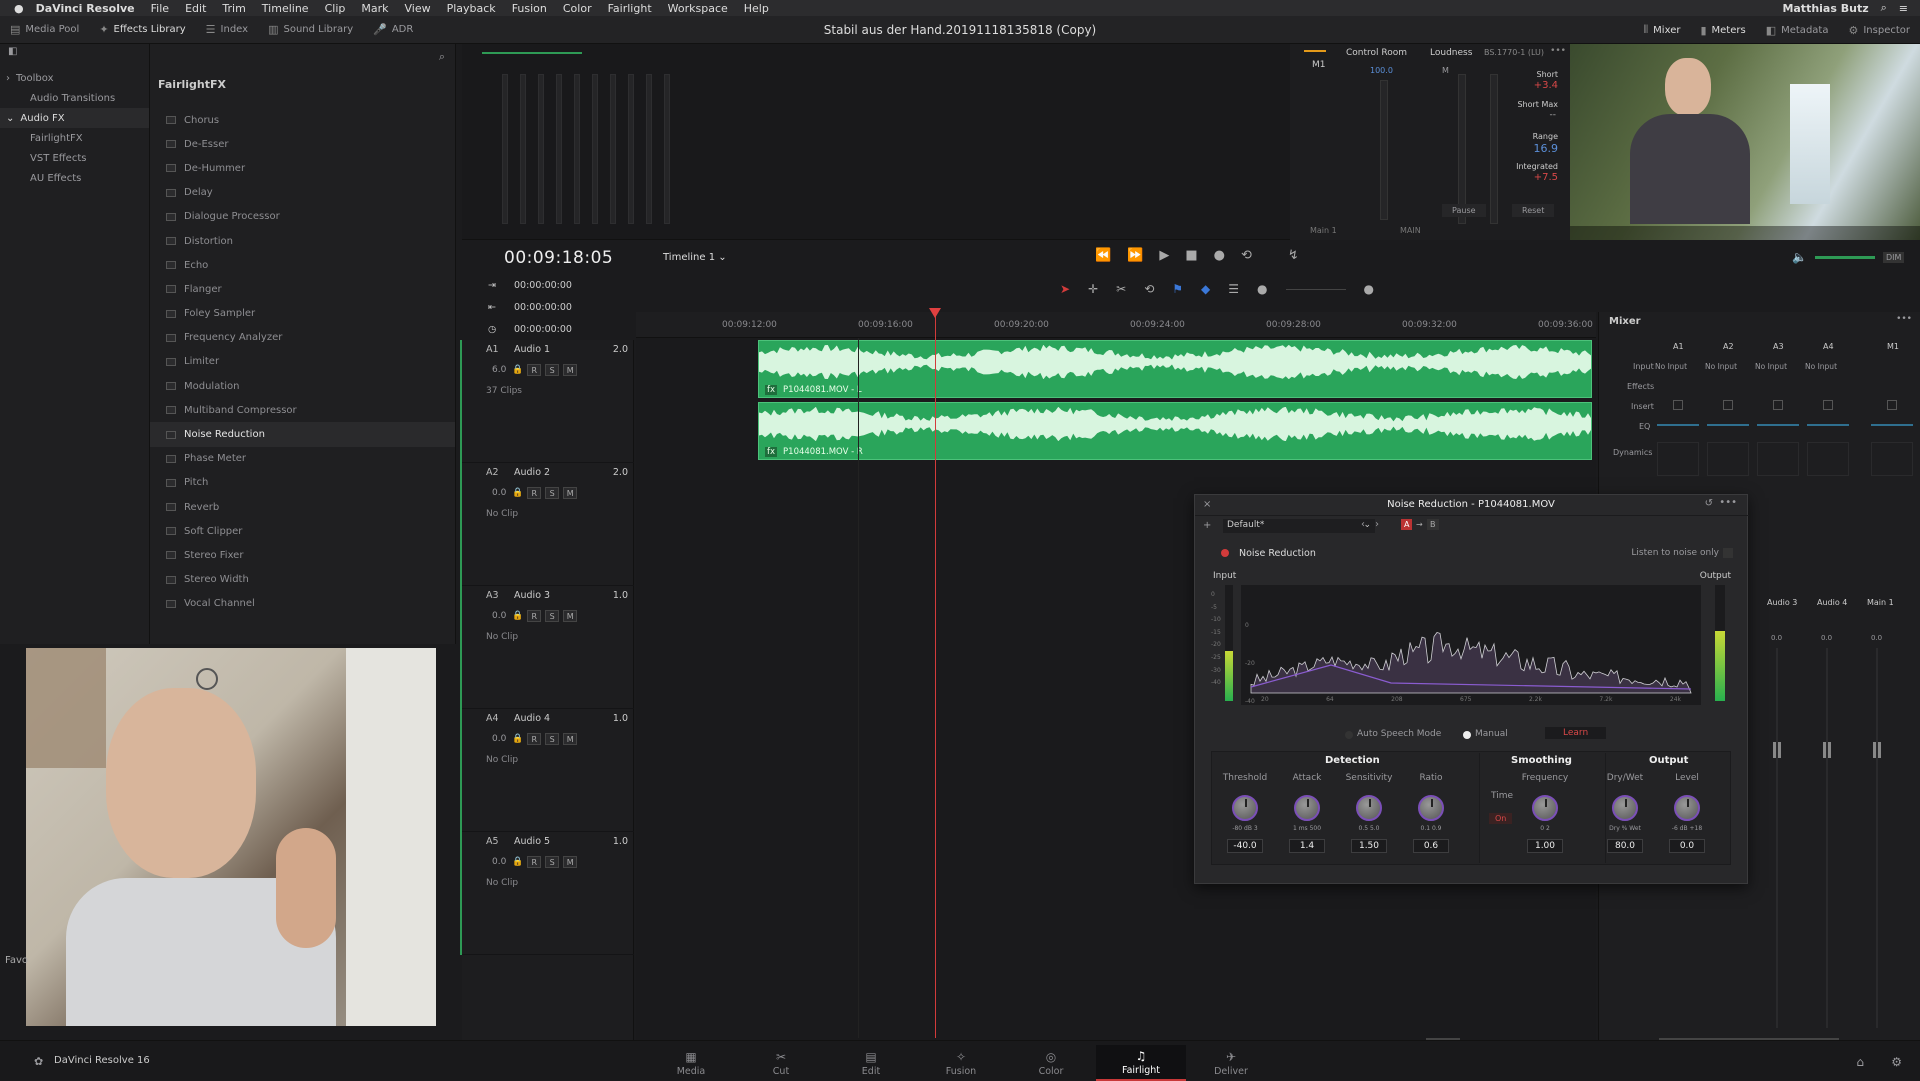 The image size is (1920, 1081). I want to click on eq-thumbnail, so click(1828, 425).